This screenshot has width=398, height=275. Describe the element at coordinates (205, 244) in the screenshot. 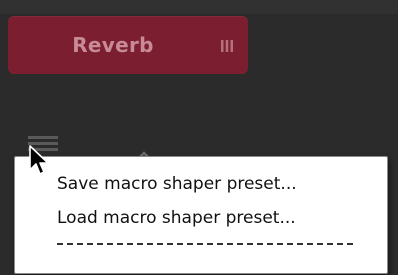

I see `menu-separator` at that location.